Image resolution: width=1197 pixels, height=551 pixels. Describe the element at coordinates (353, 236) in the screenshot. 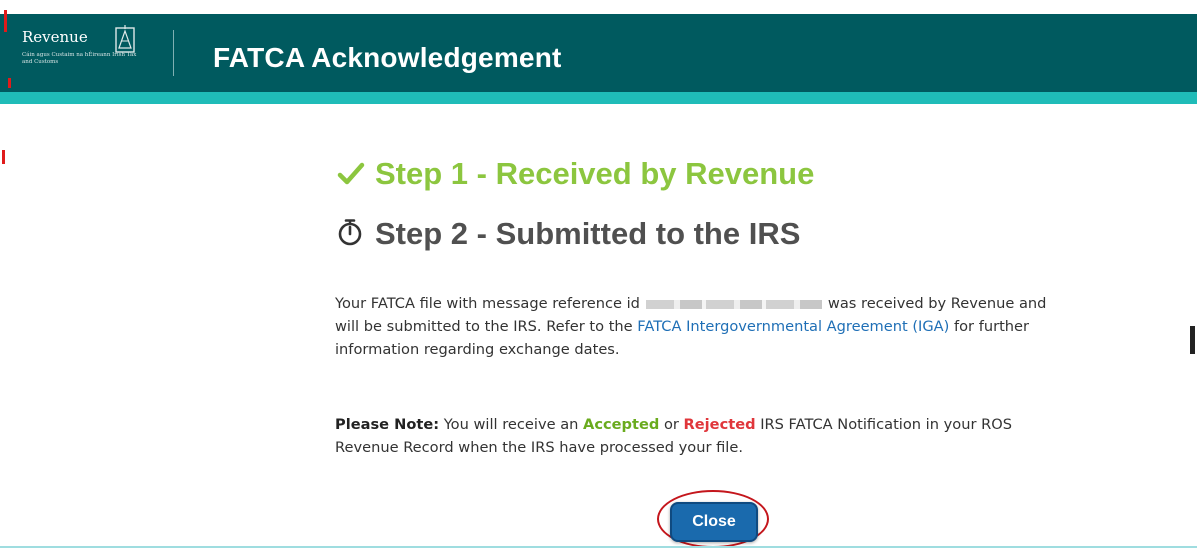

I see `stopwatch-icon` at that location.